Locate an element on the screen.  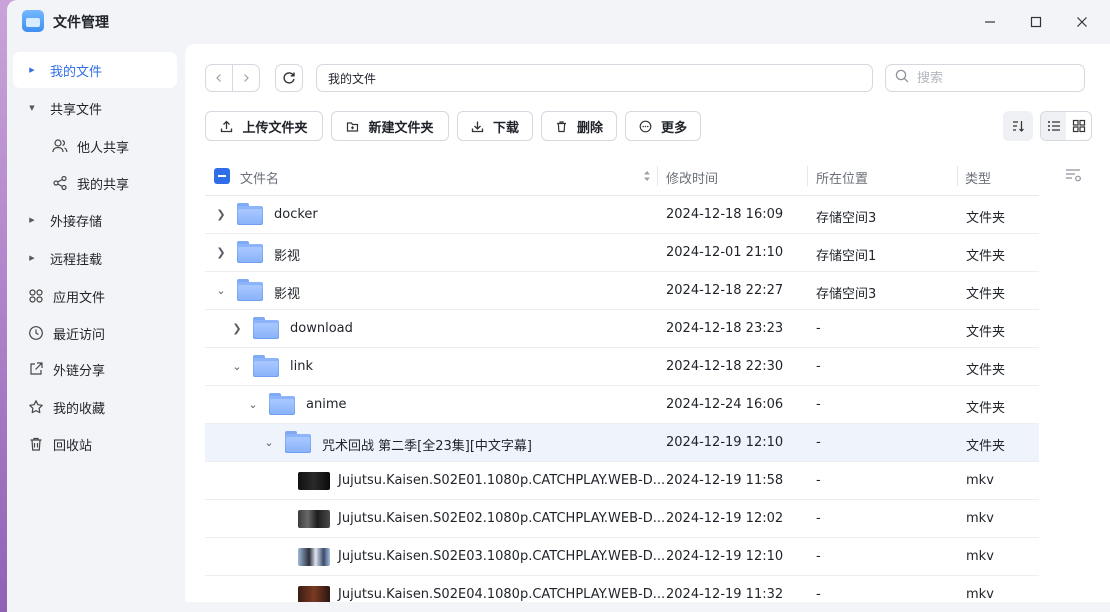
sidebar-item-remote-mount: ▶ 远程挂载 is located at coordinates (95, 258).